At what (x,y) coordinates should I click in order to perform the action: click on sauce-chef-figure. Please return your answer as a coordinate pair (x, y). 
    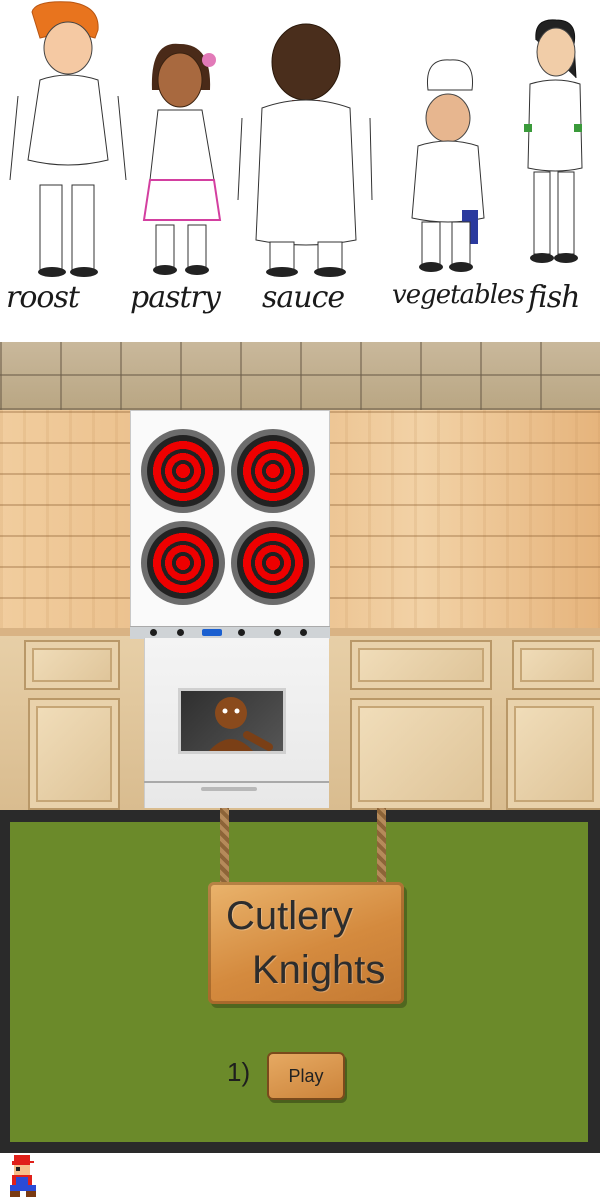
    Looking at the image, I should click on (305, 150).